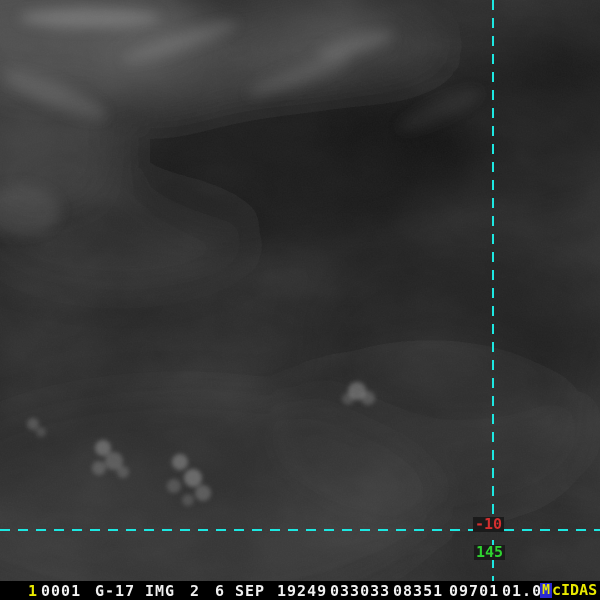 The image size is (600, 600). Describe the element at coordinates (61, 591) in the screenshot. I see `status-field-dataset: 0001` at that location.